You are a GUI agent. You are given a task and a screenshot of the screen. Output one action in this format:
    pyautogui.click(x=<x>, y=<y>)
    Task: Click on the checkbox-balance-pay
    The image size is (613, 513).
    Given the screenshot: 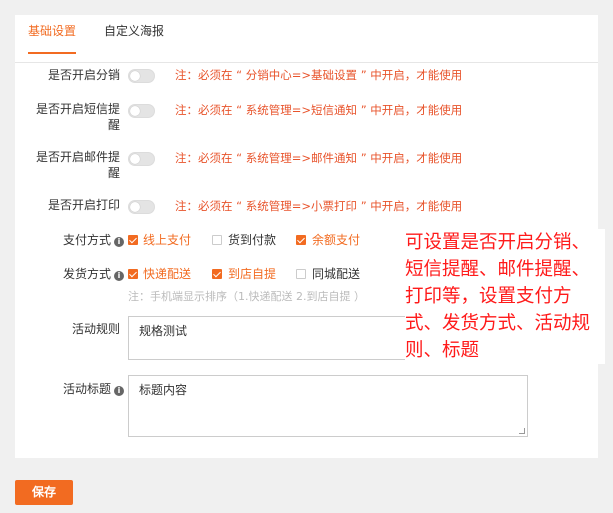 What is the action you would take?
    pyautogui.click(x=301, y=240)
    